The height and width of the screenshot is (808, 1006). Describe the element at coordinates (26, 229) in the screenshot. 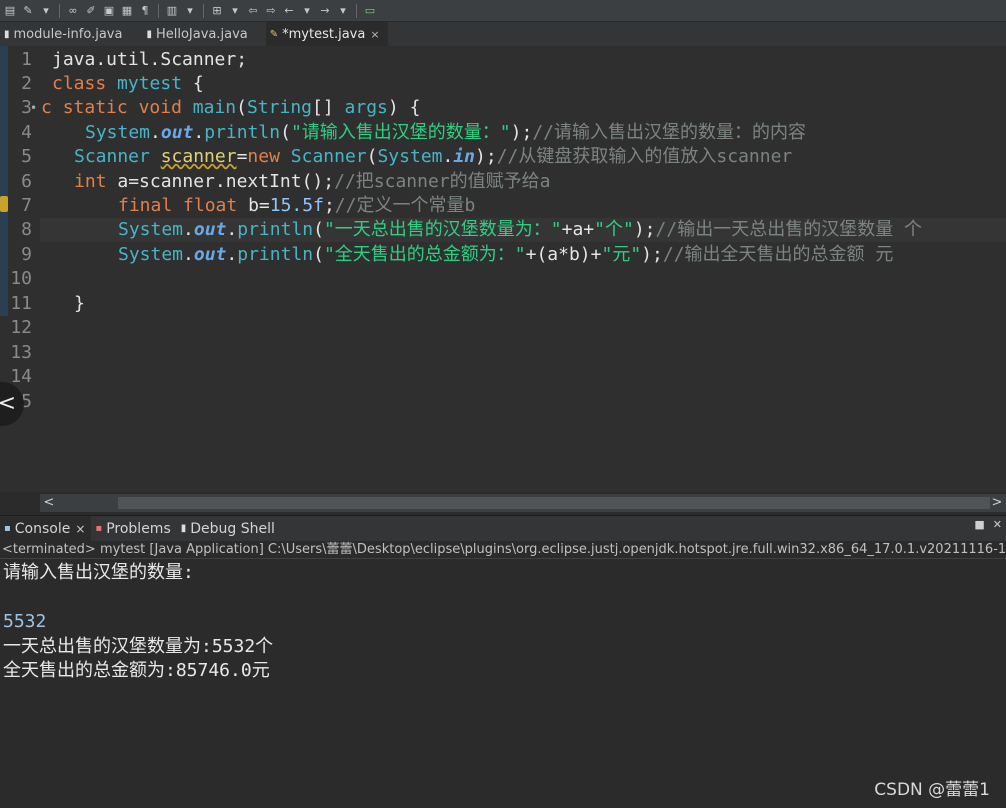

I see `line-number: 8` at that location.